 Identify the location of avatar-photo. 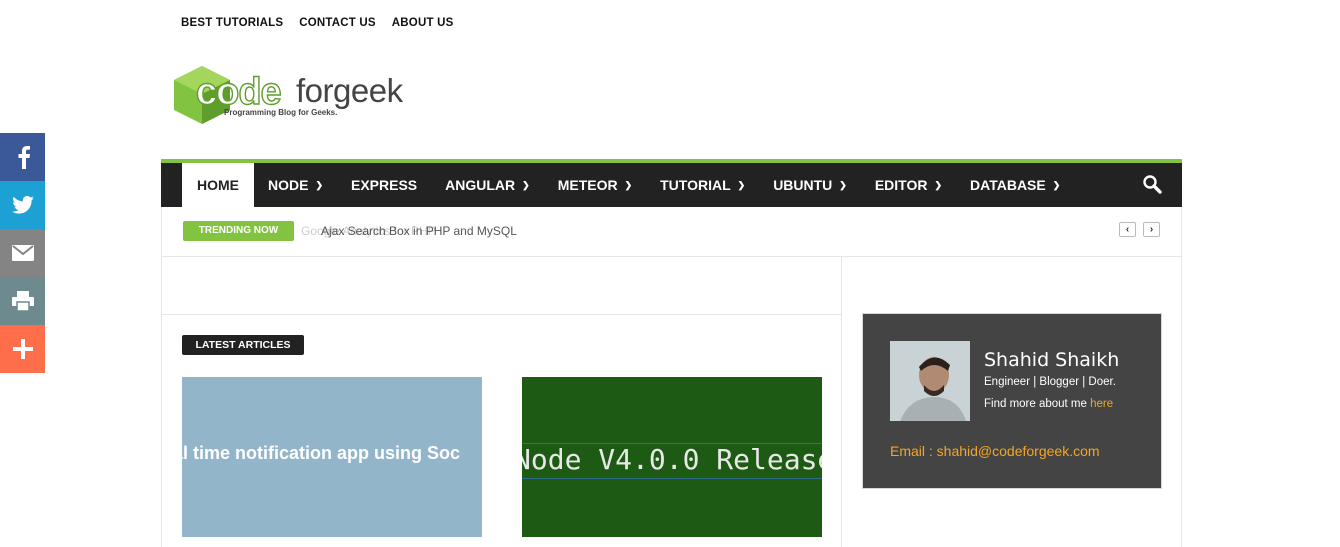
(930, 381).